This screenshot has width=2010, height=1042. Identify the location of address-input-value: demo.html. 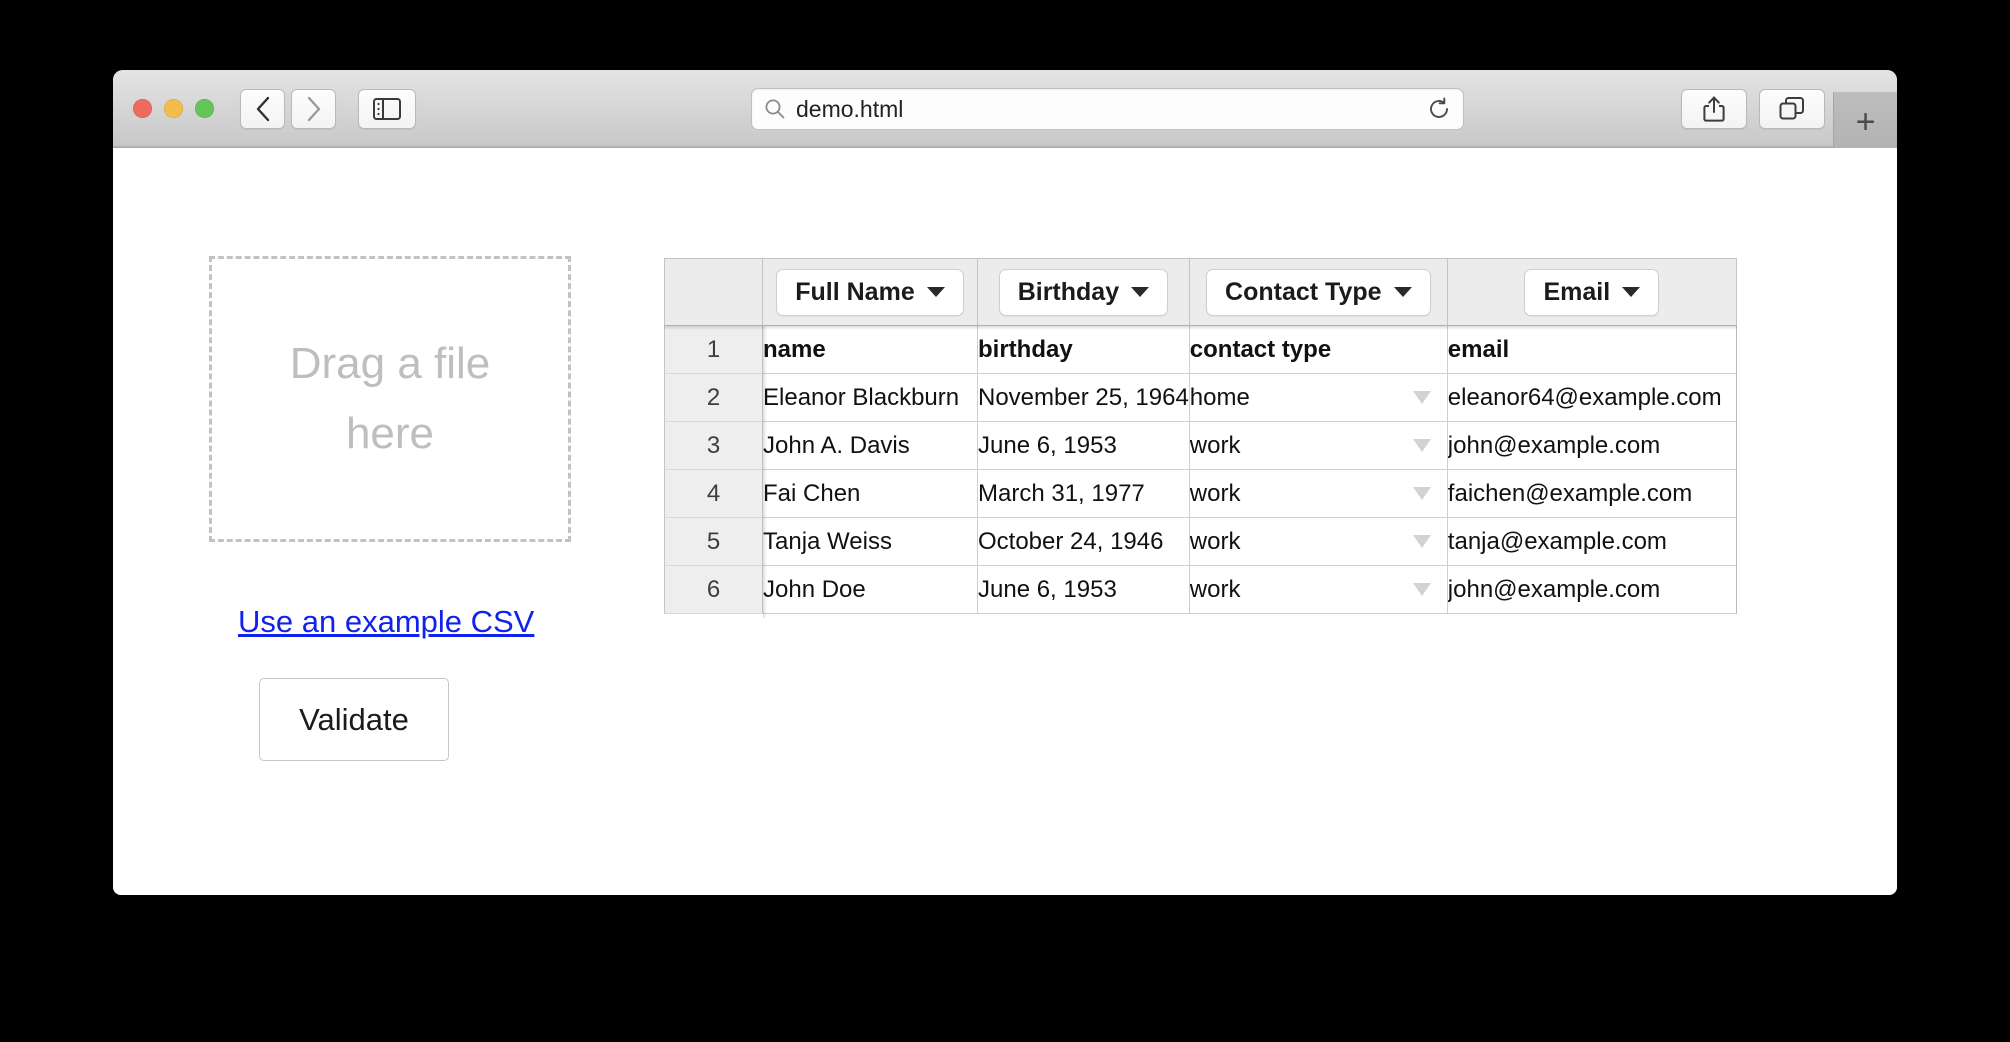
(1111, 109).